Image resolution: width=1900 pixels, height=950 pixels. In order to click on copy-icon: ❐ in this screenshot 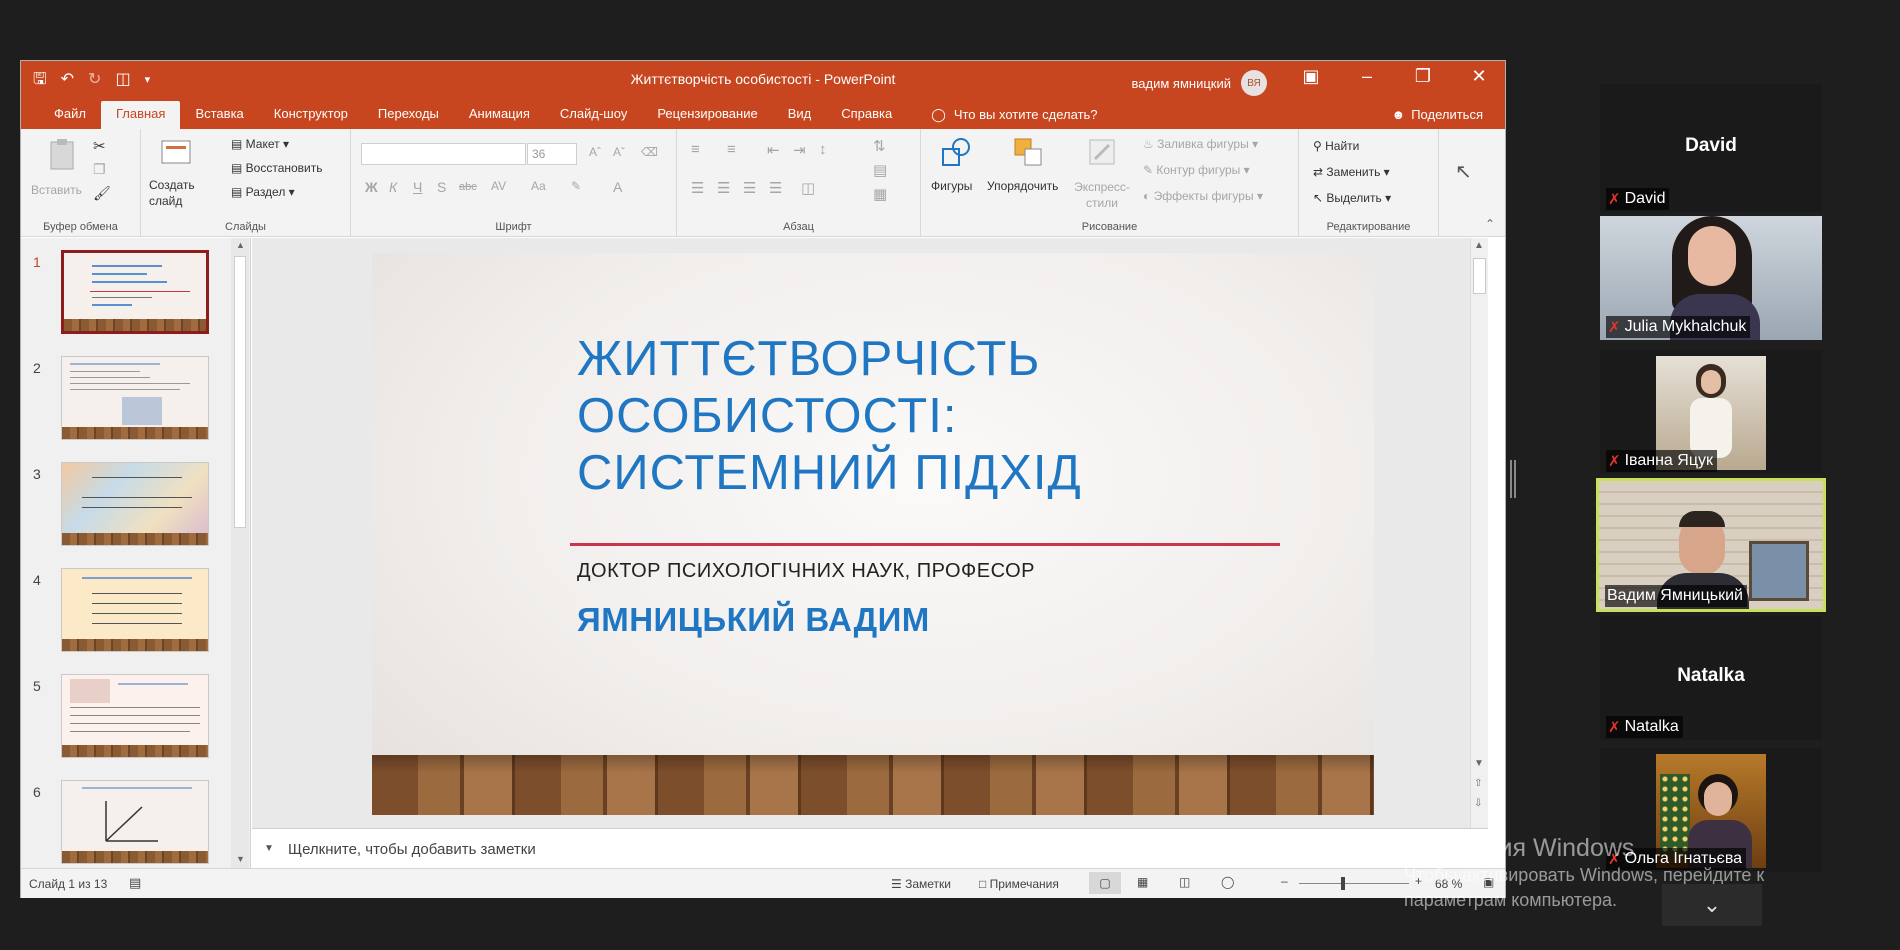, I will do `click(99, 169)`.